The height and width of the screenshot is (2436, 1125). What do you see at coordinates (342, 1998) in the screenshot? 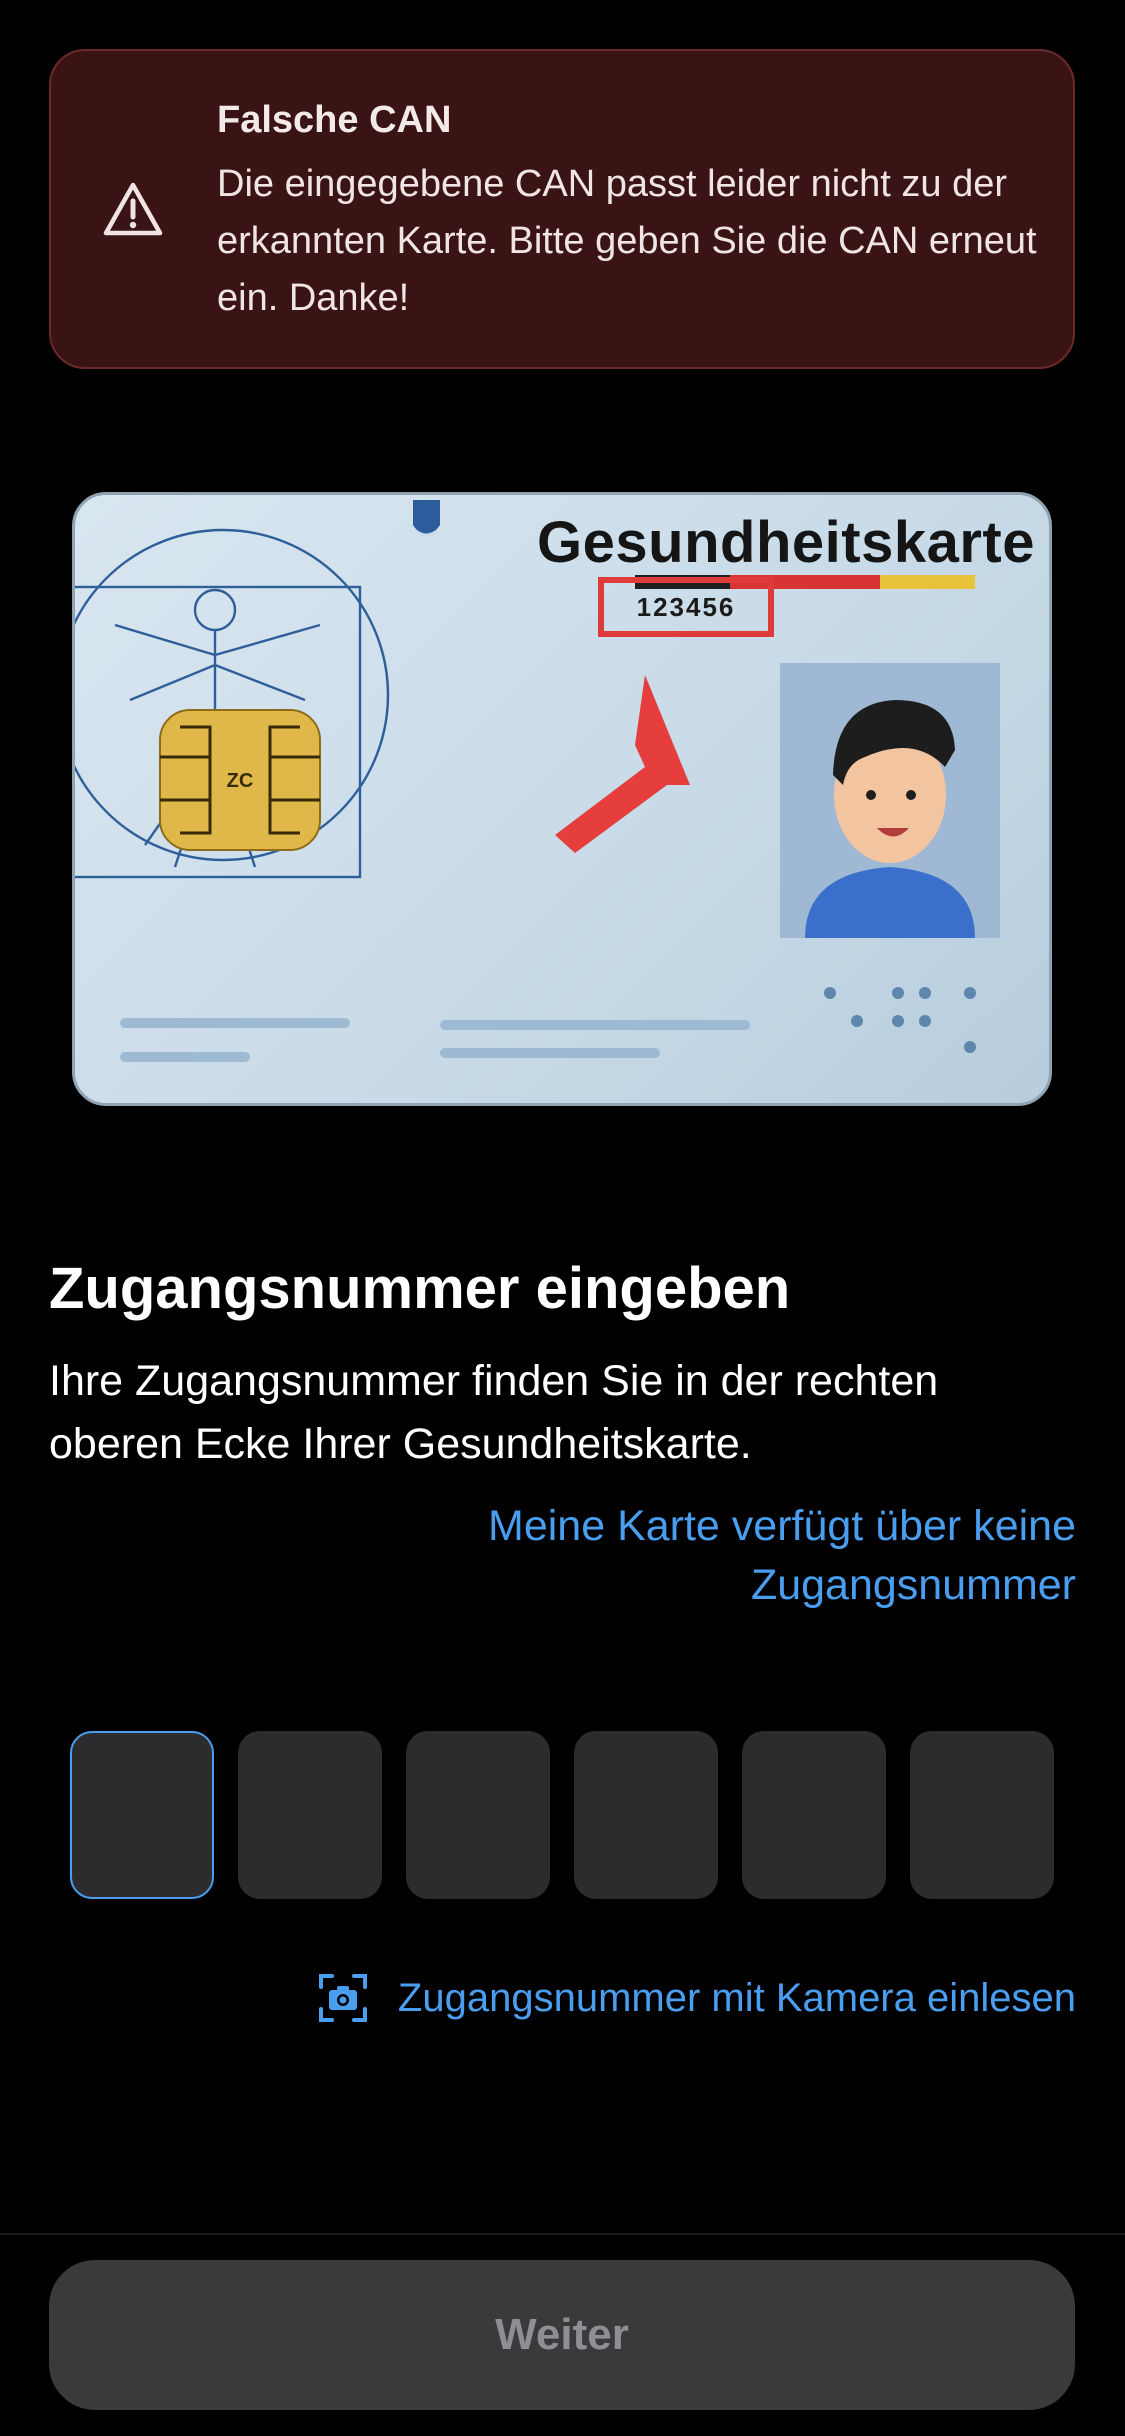
I see `camera-scan-icon` at bounding box center [342, 1998].